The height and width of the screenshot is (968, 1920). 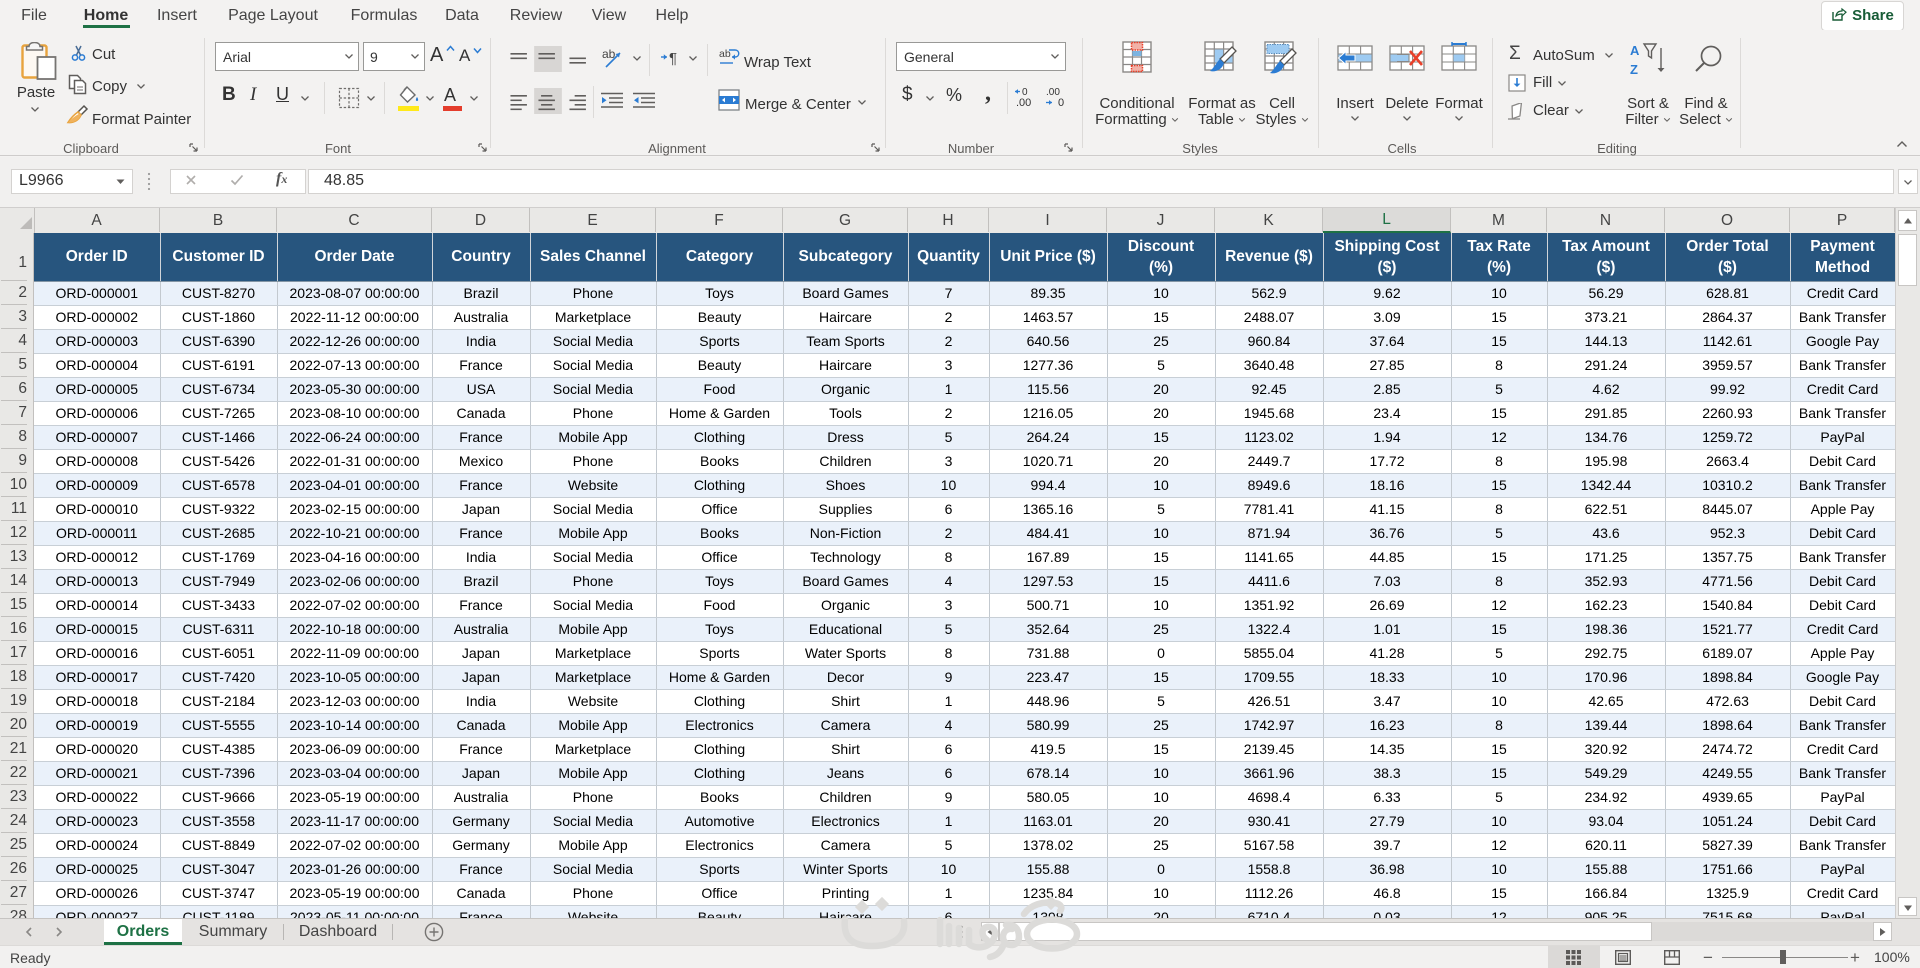 I want to click on svg-text: A, so click(x=1635, y=50).